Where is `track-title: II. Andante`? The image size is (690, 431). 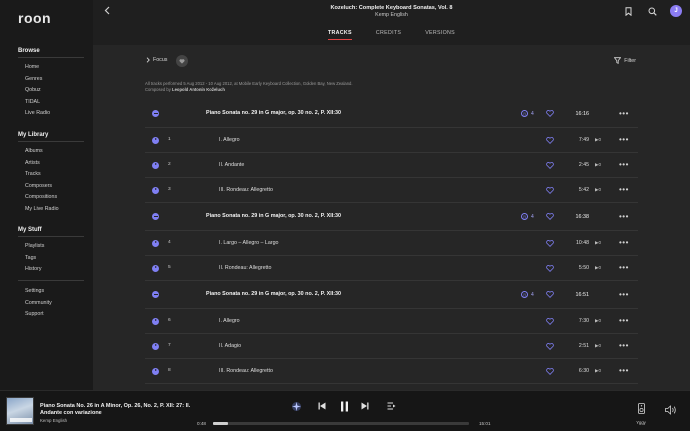 track-title: II. Andante is located at coordinates (231, 165).